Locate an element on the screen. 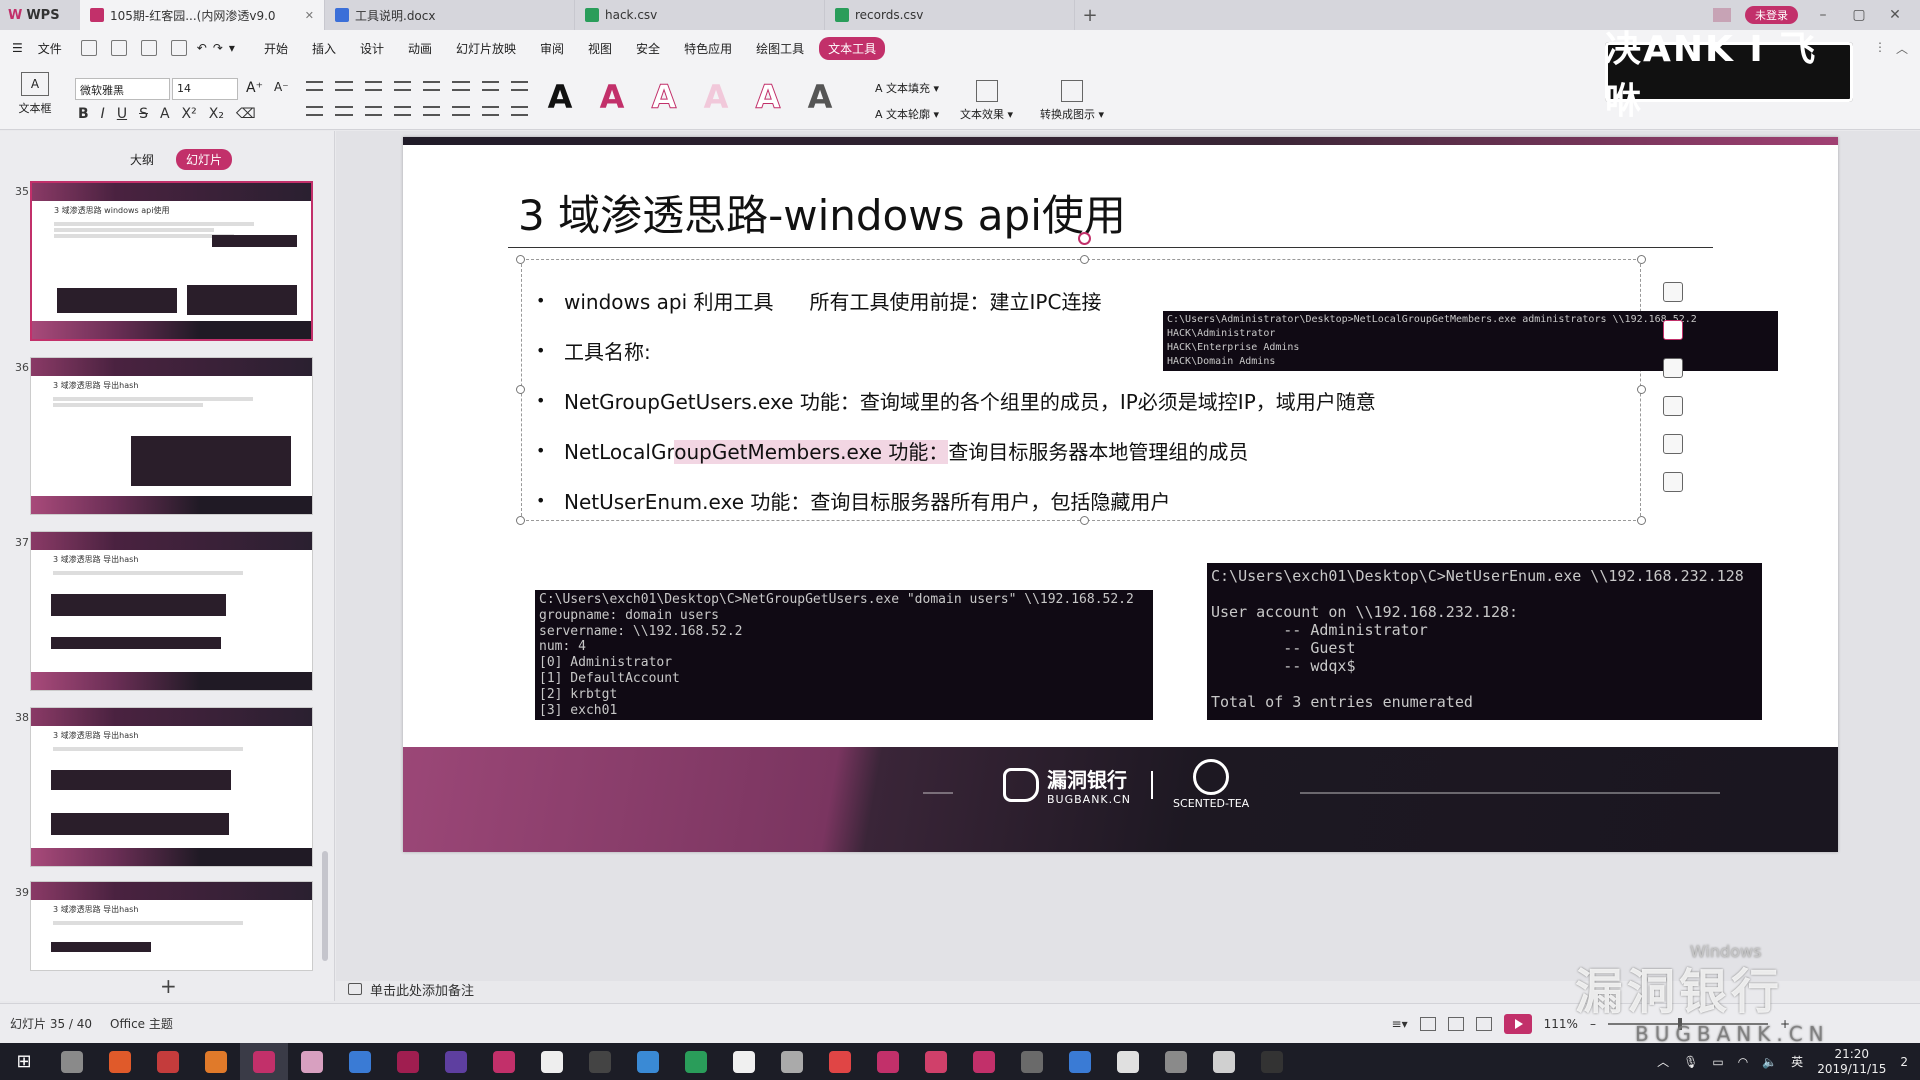  collapse-tools-icon is located at coordinates (1673, 261).